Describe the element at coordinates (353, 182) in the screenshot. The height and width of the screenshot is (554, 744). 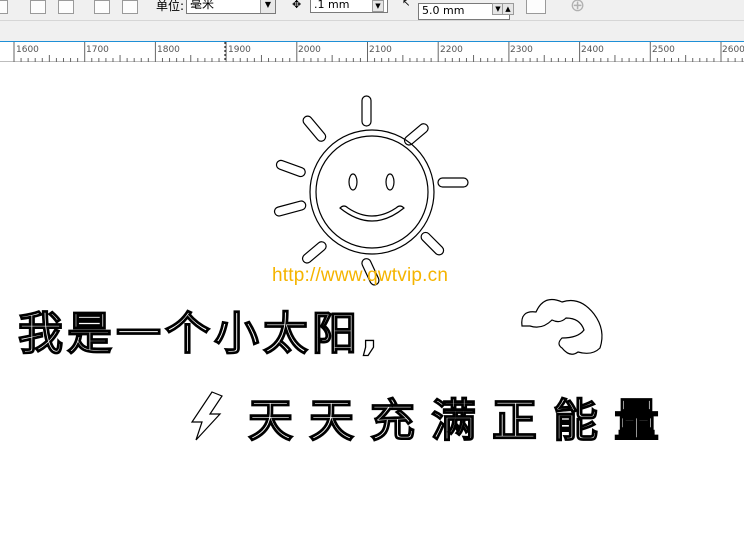
I see `sun-left-eye` at that location.